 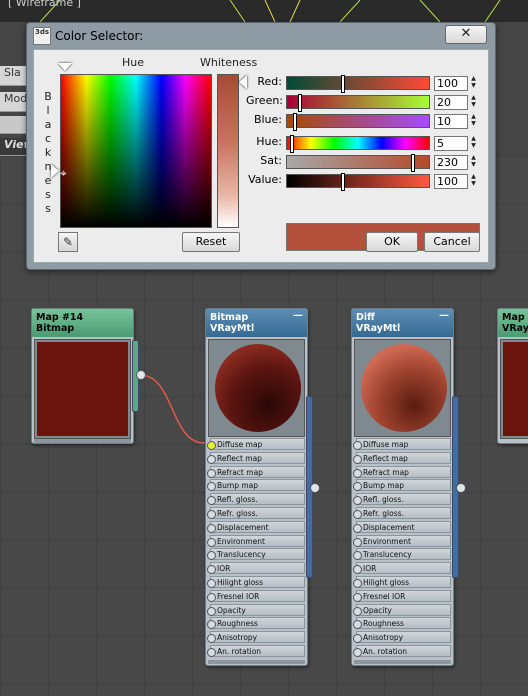 I want to click on material-slot: Fresnel IOR, so click(x=402, y=595).